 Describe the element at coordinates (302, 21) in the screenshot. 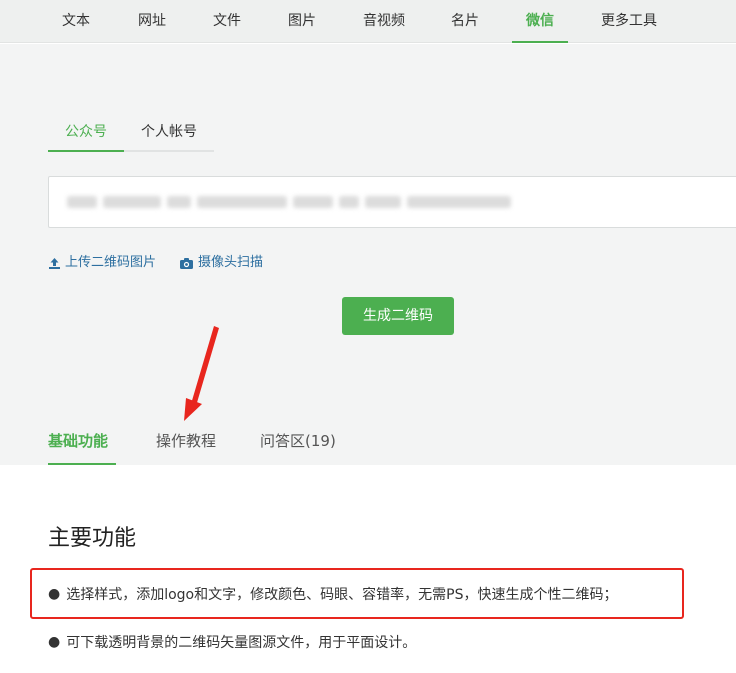

I see `nav-item-image: 图片` at that location.